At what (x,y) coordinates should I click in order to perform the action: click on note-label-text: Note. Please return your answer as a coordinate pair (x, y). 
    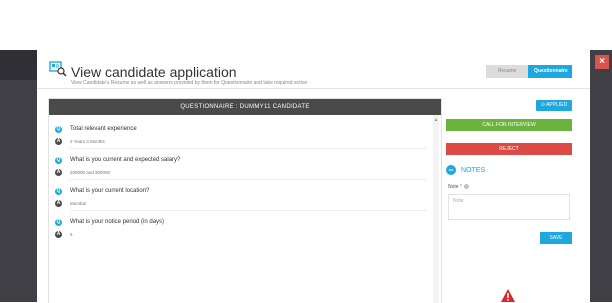
    Looking at the image, I should click on (453, 187).